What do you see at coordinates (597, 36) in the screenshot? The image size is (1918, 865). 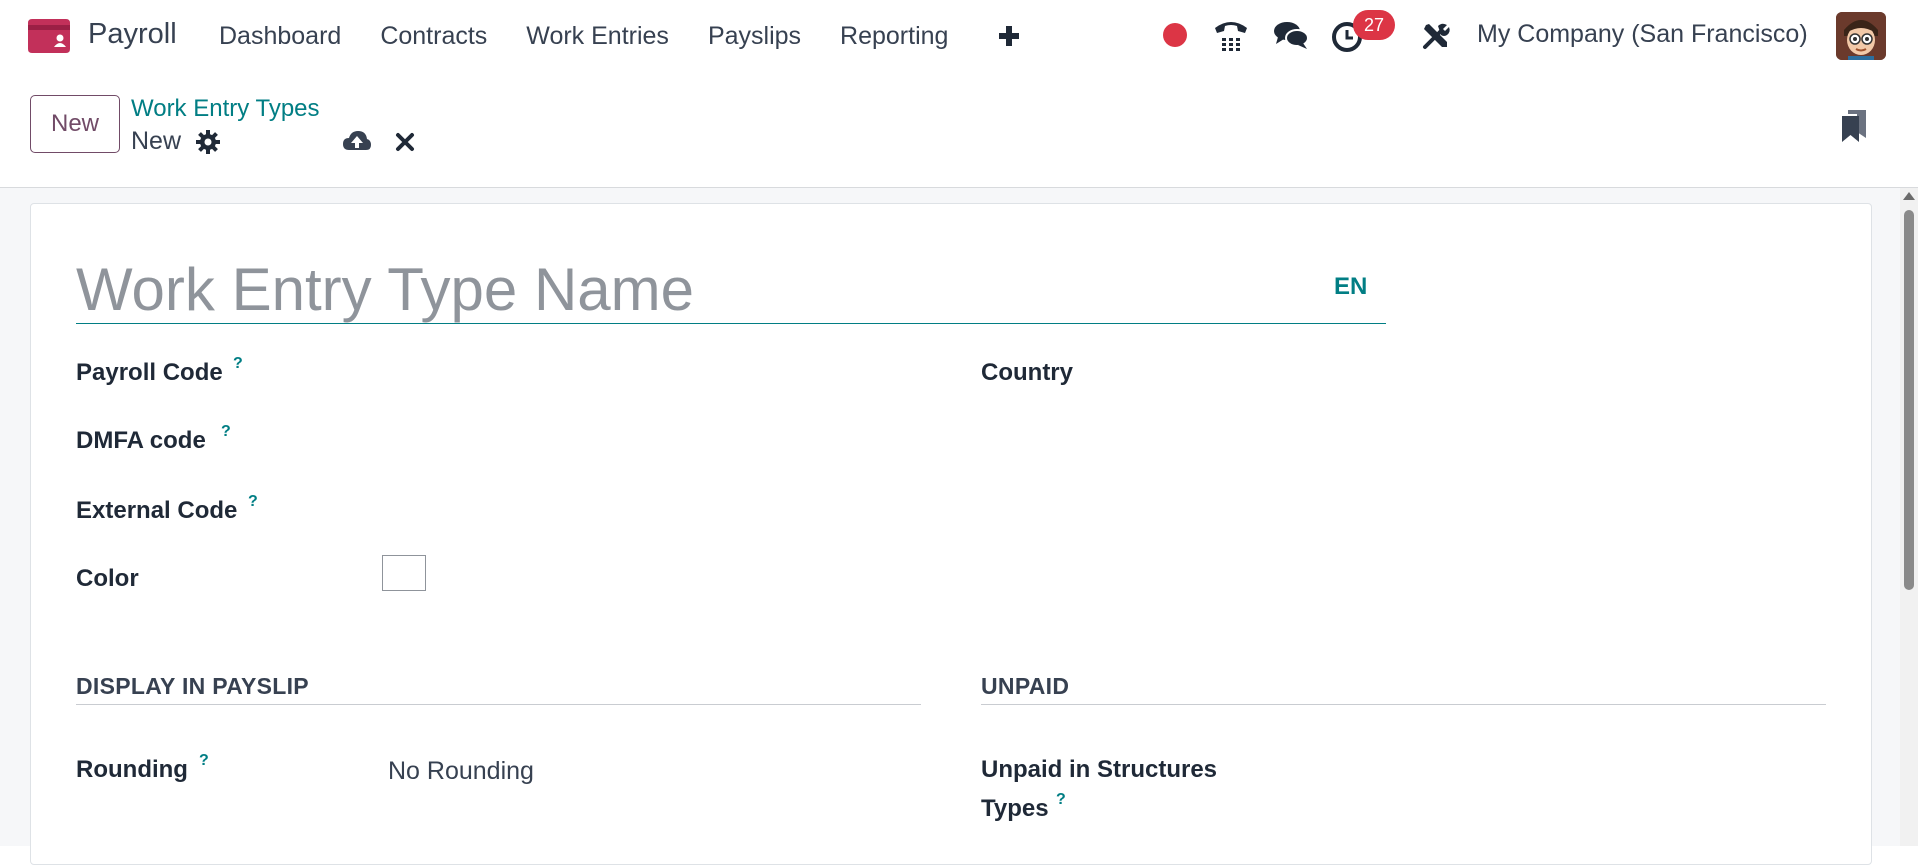 I see `menu-work-entries: Work Entries` at bounding box center [597, 36].